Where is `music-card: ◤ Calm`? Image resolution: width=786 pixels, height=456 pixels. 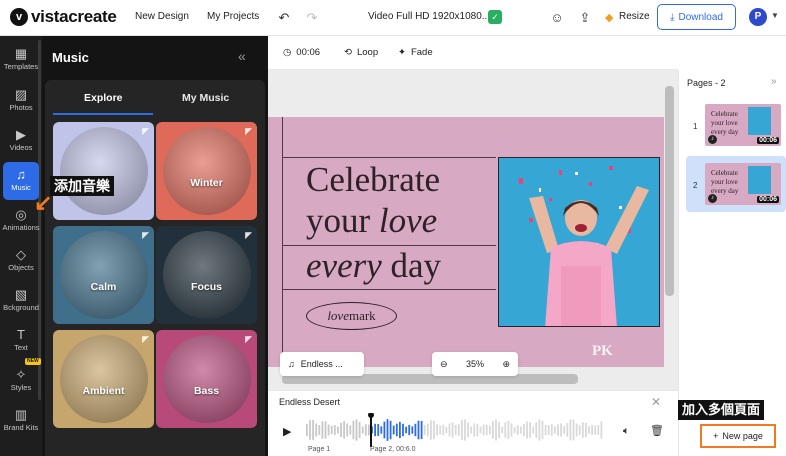
music-card: ◤ Calm is located at coordinates (103, 275).